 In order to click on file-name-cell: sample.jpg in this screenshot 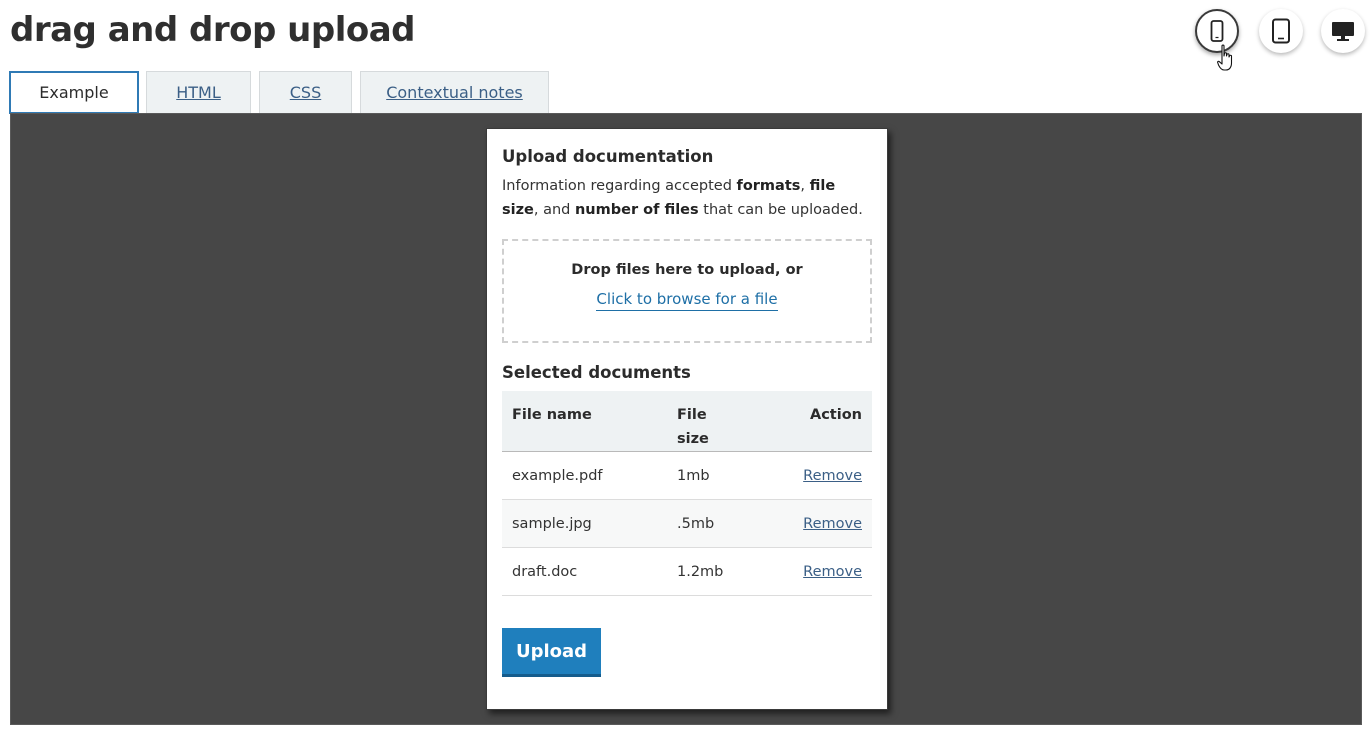, I will do `click(584, 523)`.